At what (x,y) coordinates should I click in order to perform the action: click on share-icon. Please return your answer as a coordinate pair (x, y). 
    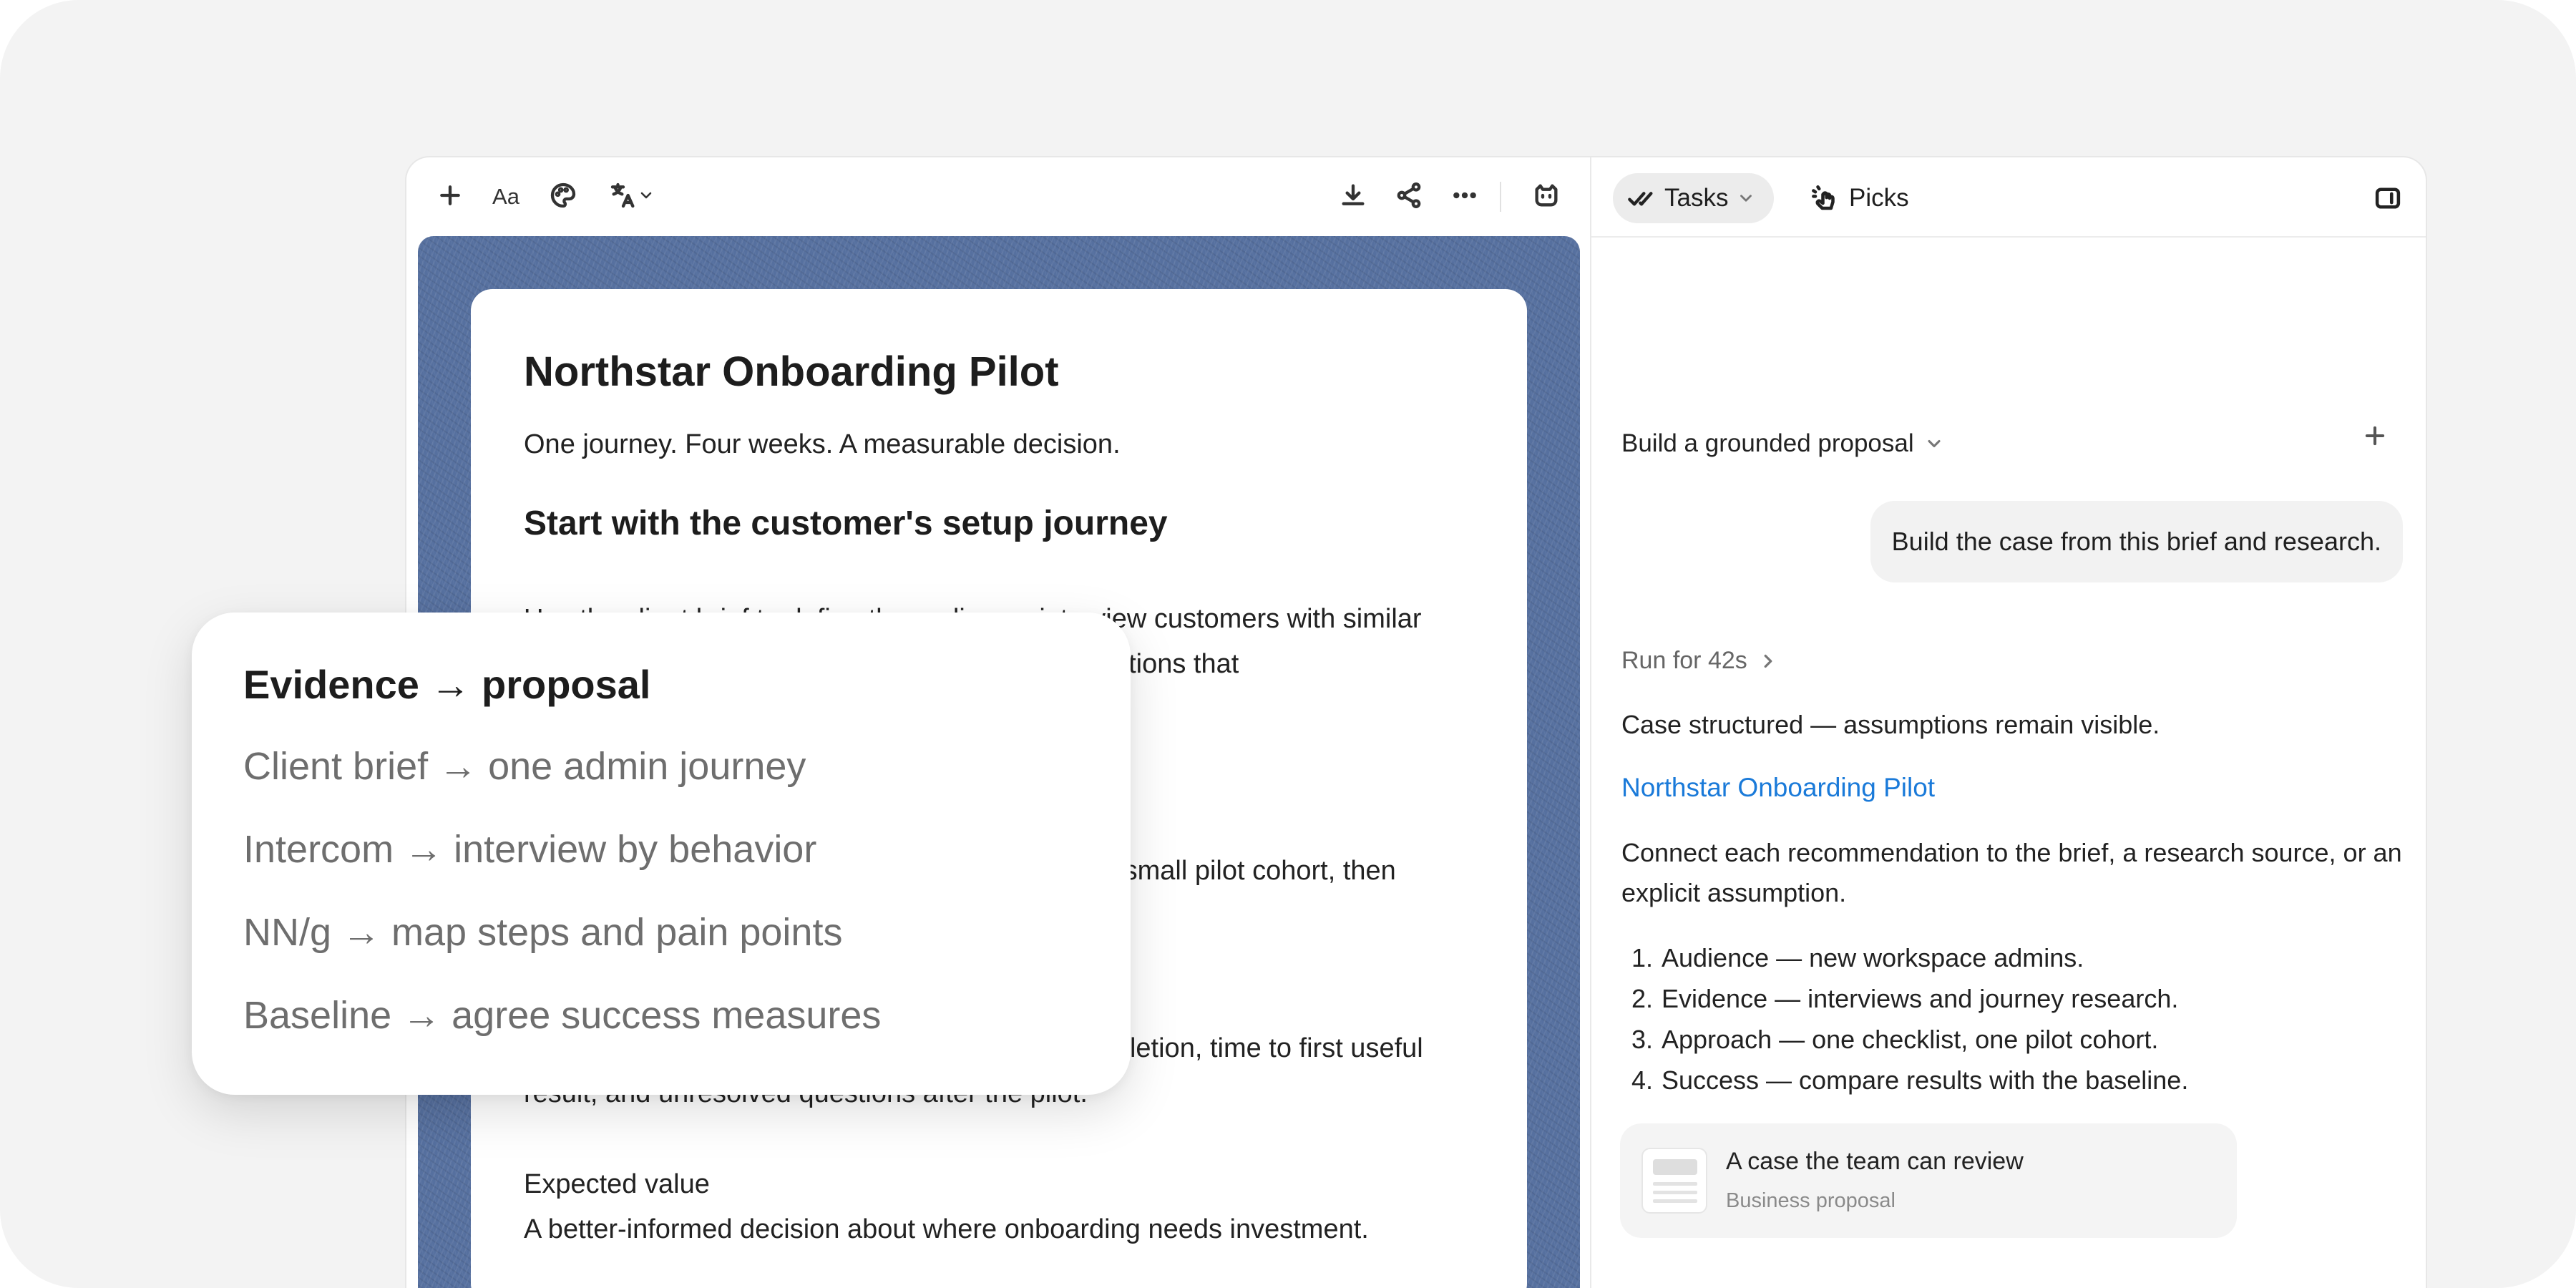
    Looking at the image, I should click on (1409, 197).